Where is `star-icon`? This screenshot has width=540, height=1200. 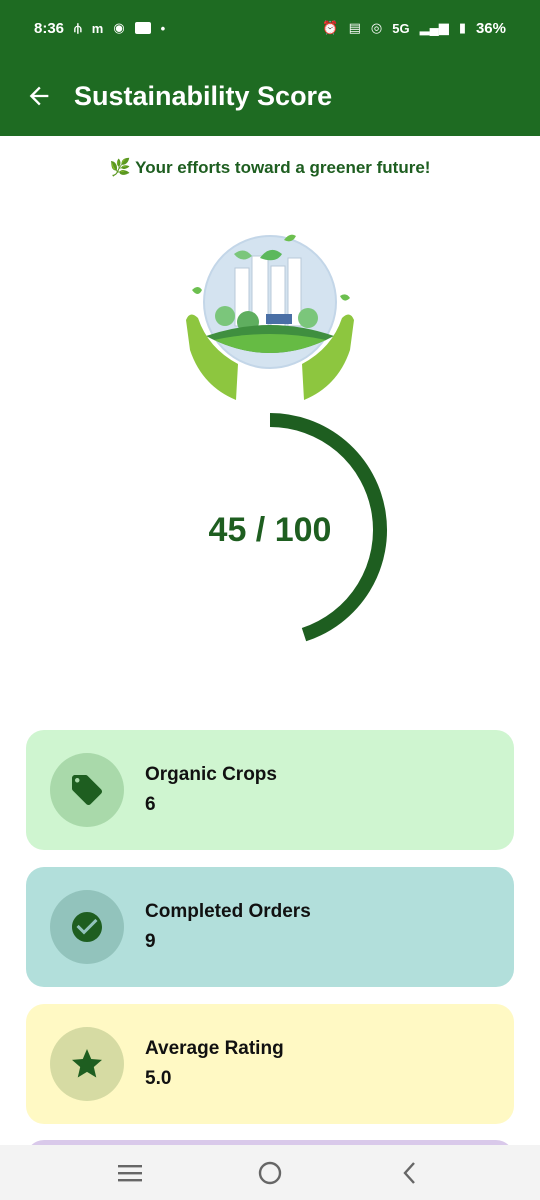
star-icon is located at coordinates (87, 1063).